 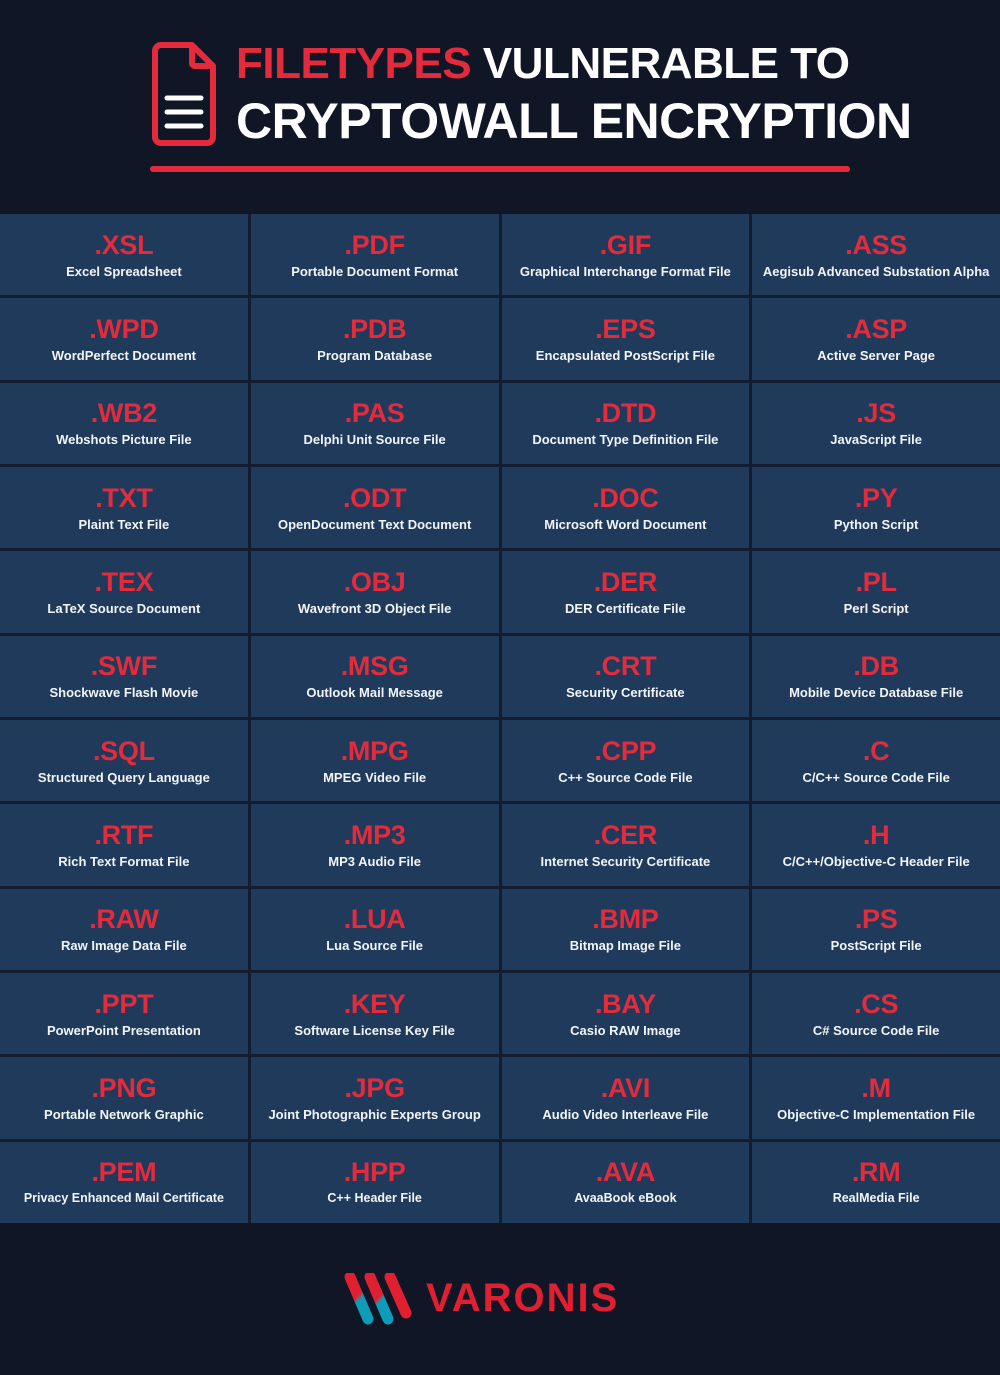 What do you see at coordinates (374, 497) in the screenshot?
I see `filetype-extension: .ODT` at bounding box center [374, 497].